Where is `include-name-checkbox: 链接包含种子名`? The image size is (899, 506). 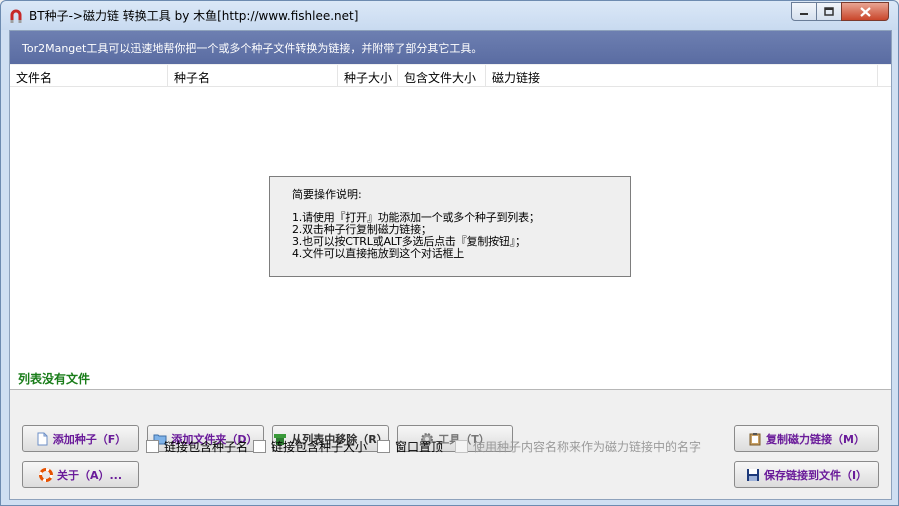 include-name-checkbox: 链接包含种子名 is located at coordinates (197, 446).